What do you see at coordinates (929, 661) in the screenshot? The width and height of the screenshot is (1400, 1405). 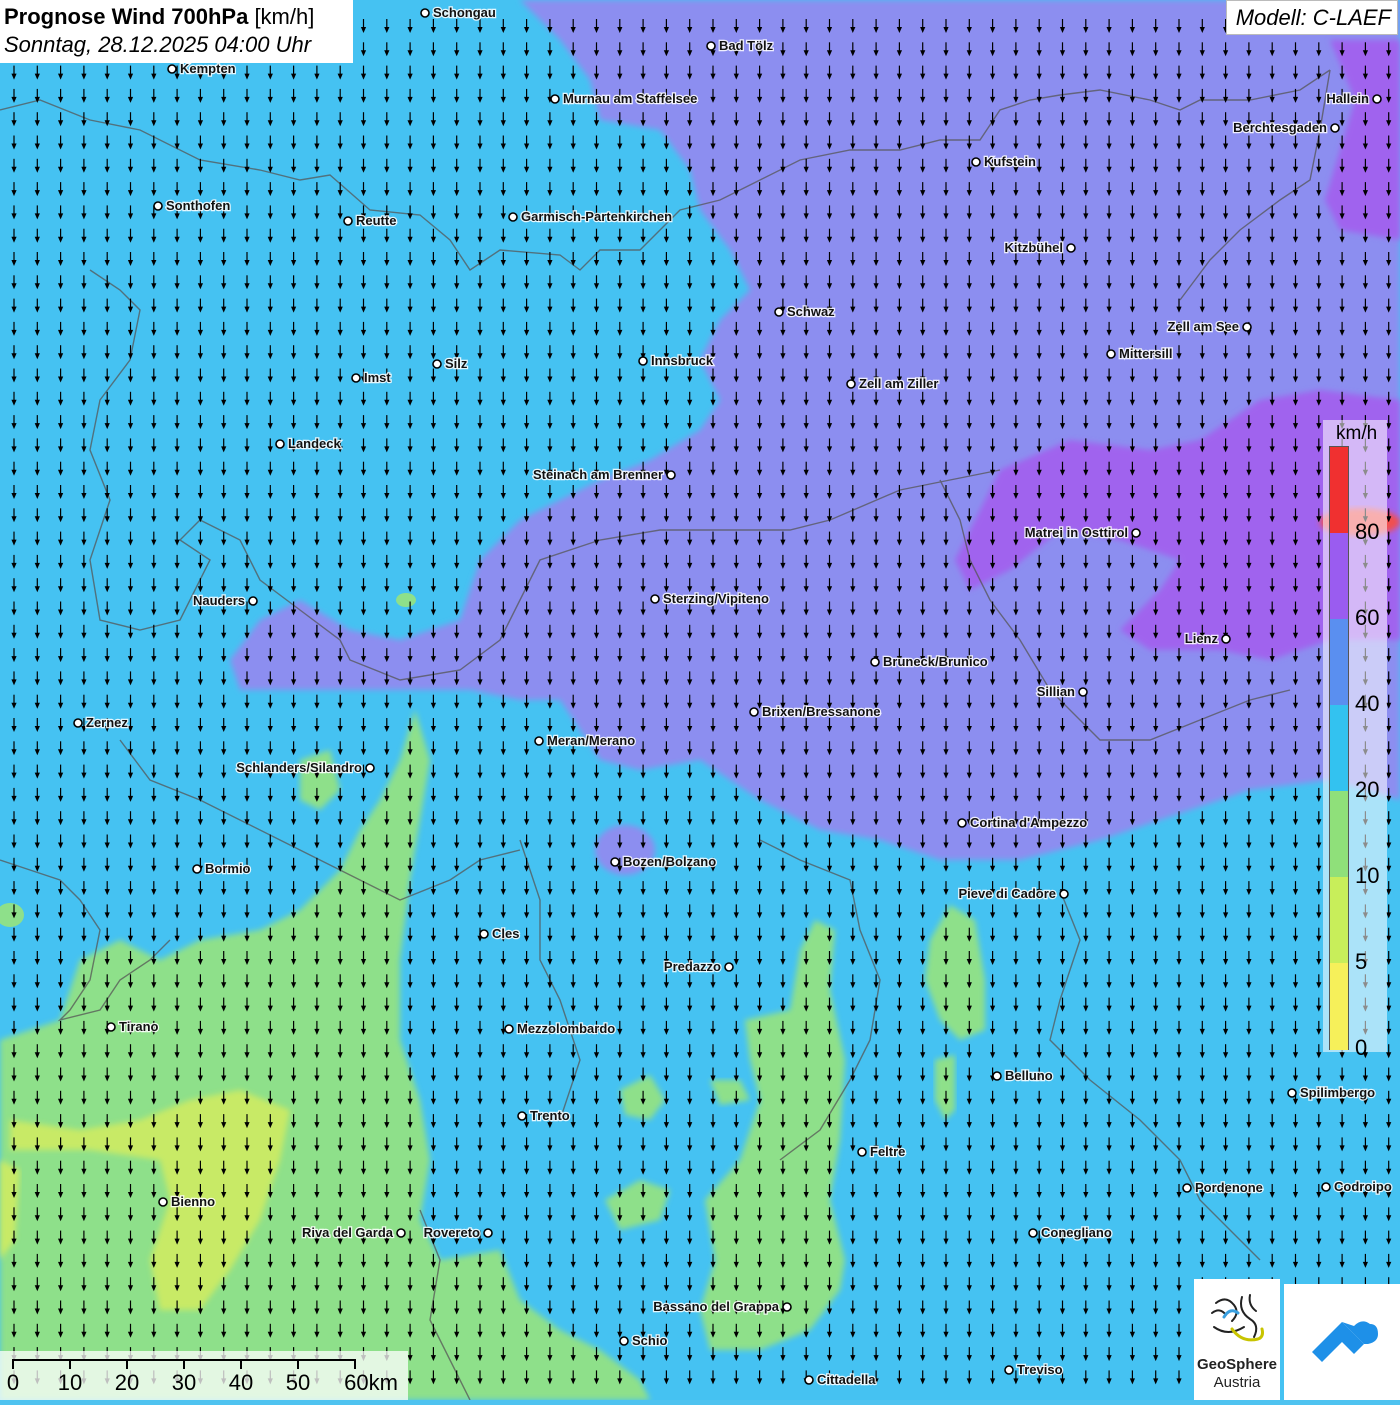 I see `city-marker: Bruneck/Brunico` at bounding box center [929, 661].